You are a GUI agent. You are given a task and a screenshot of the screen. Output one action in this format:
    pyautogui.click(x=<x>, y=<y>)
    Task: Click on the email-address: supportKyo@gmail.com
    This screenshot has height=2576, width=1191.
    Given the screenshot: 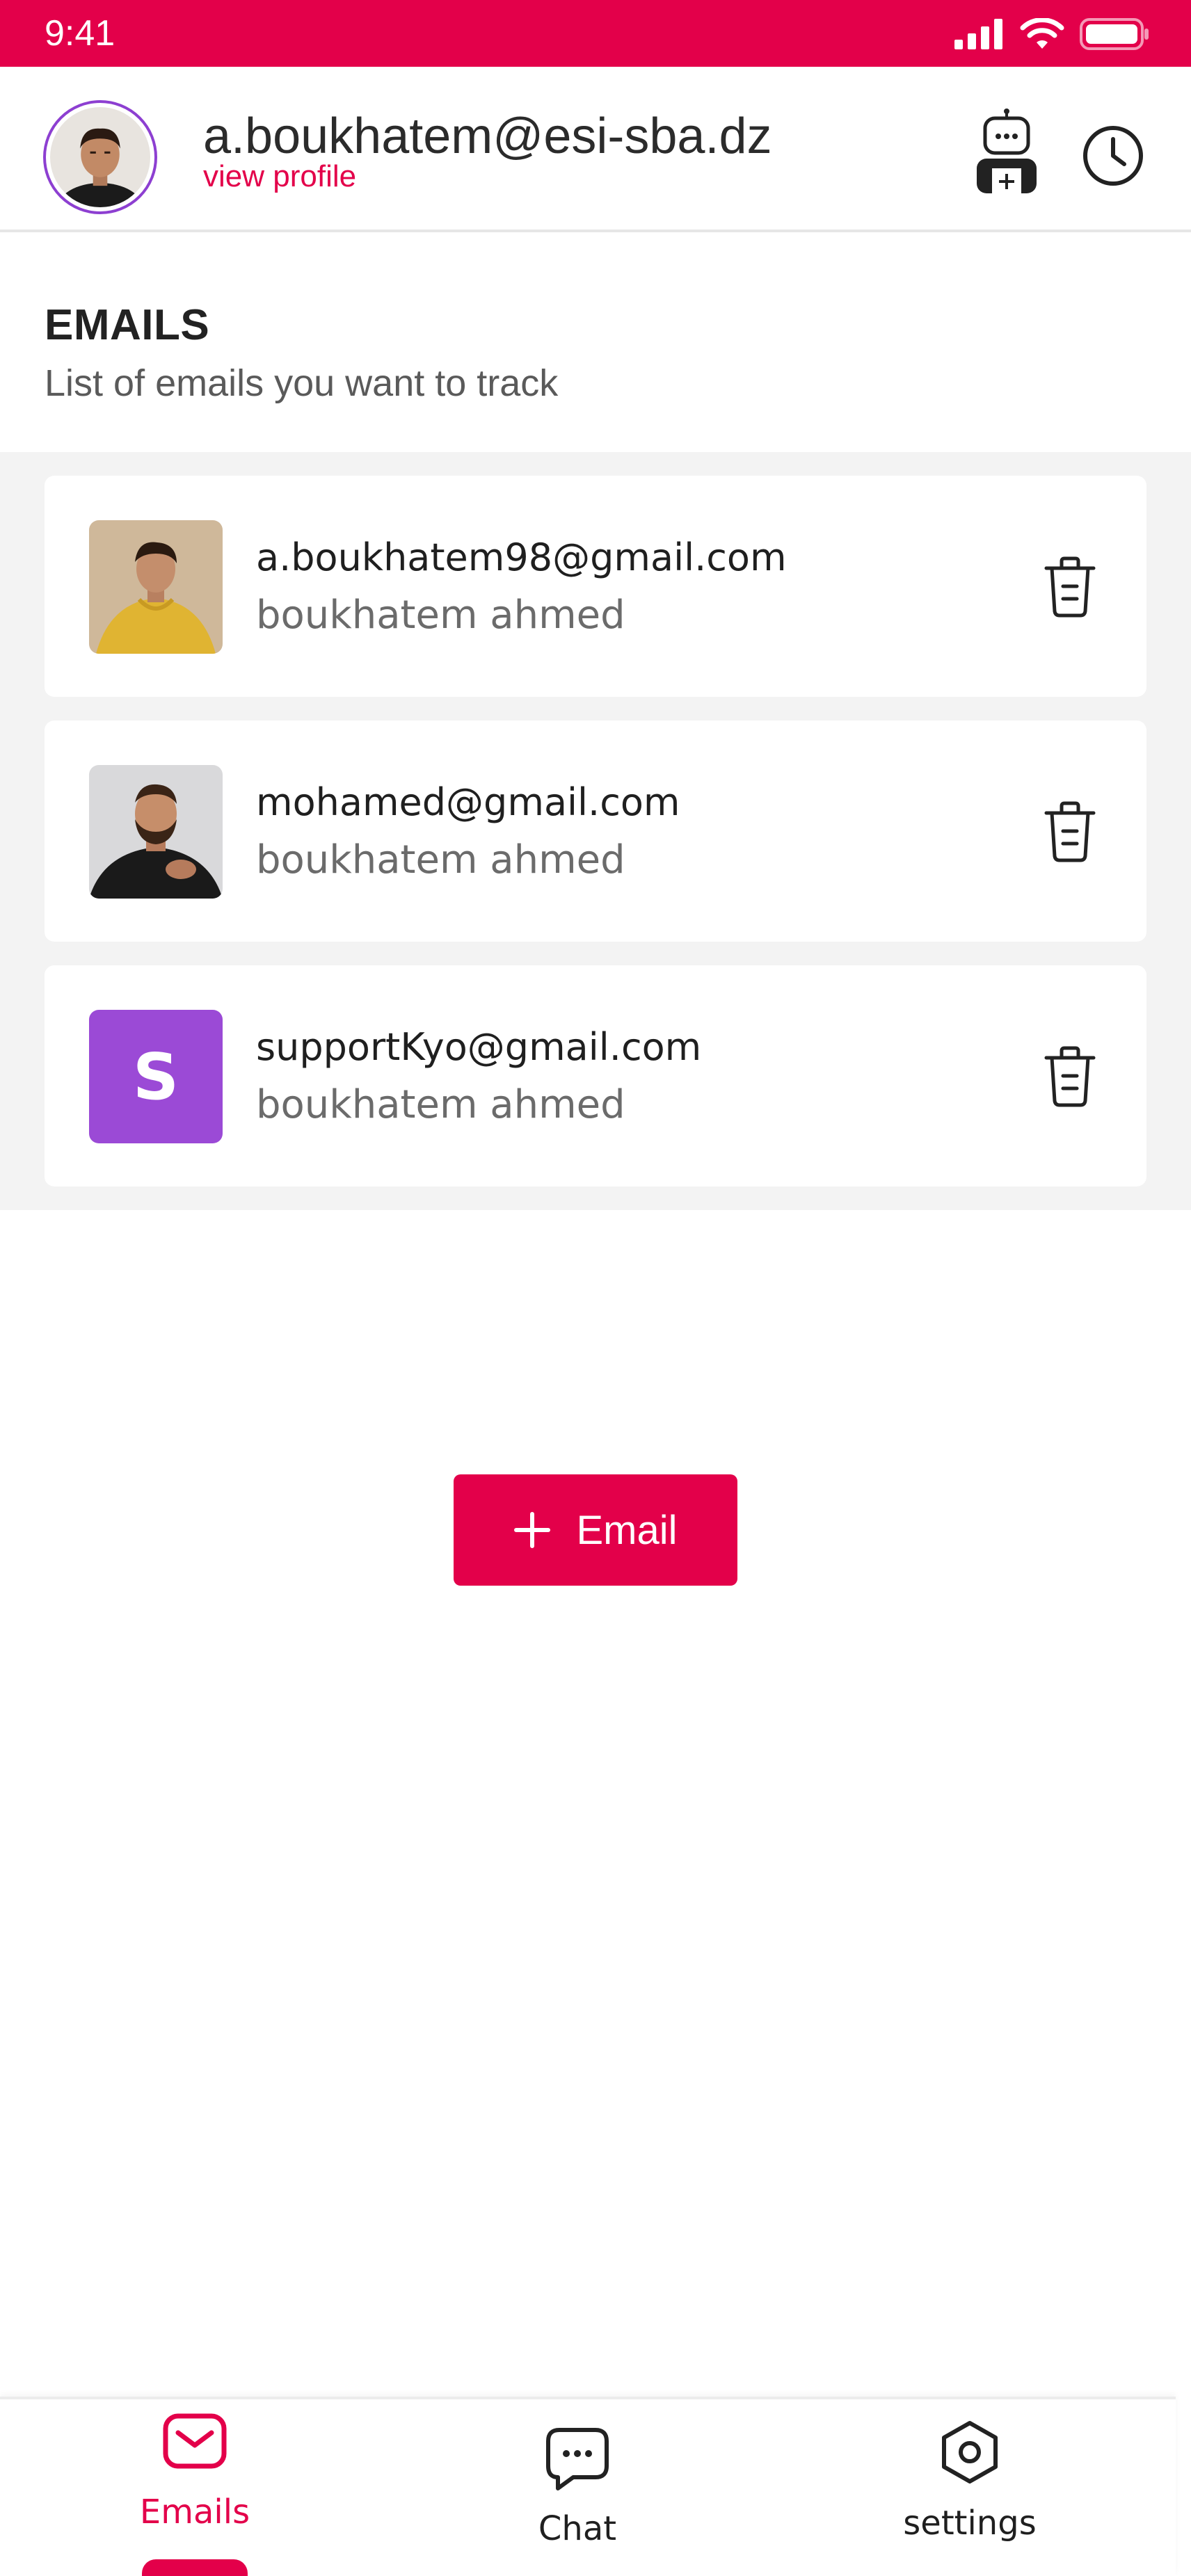 What is the action you would take?
    pyautogui.click(x=479, y=1047)
    